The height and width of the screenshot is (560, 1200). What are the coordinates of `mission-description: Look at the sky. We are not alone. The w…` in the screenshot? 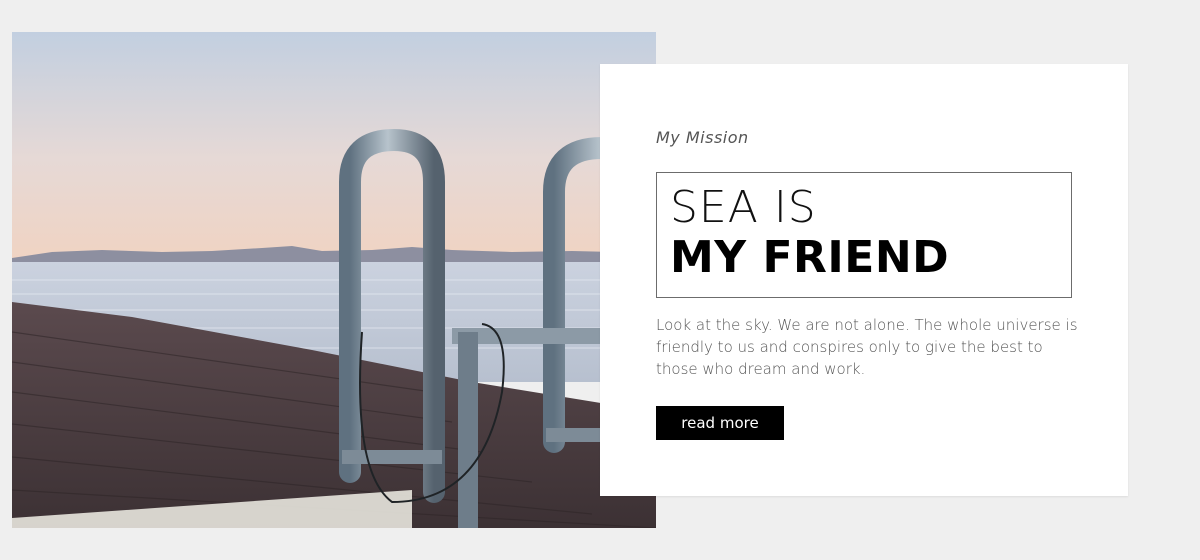 It's located at (867, 347).